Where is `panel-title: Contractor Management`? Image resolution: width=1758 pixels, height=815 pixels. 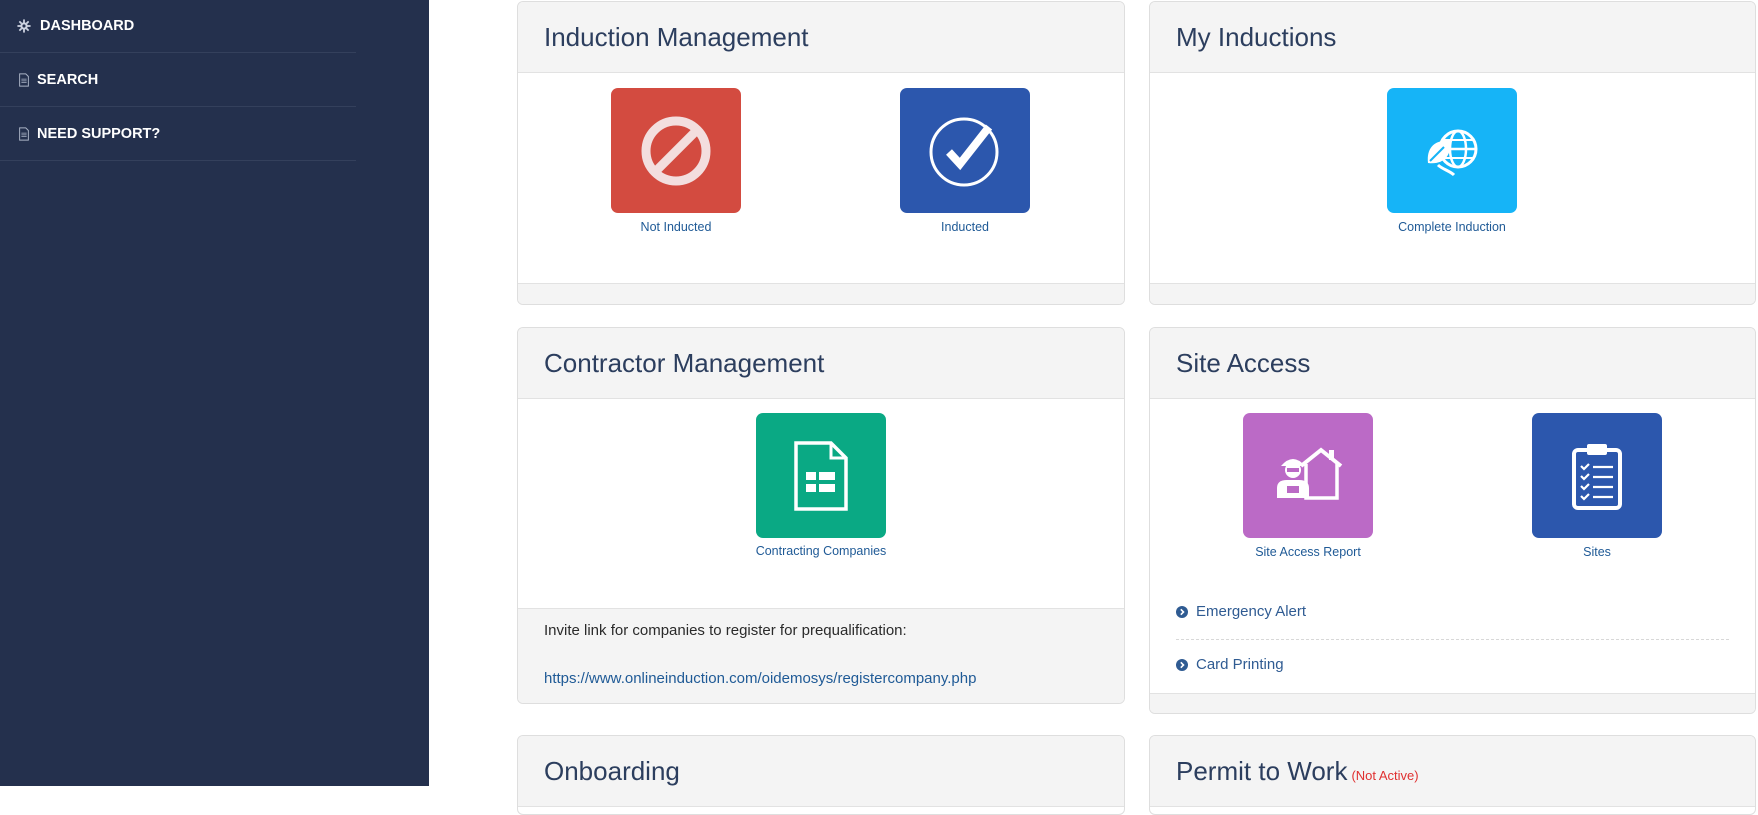
panel-title: Contractor Management is located at coordinates (684, 363).